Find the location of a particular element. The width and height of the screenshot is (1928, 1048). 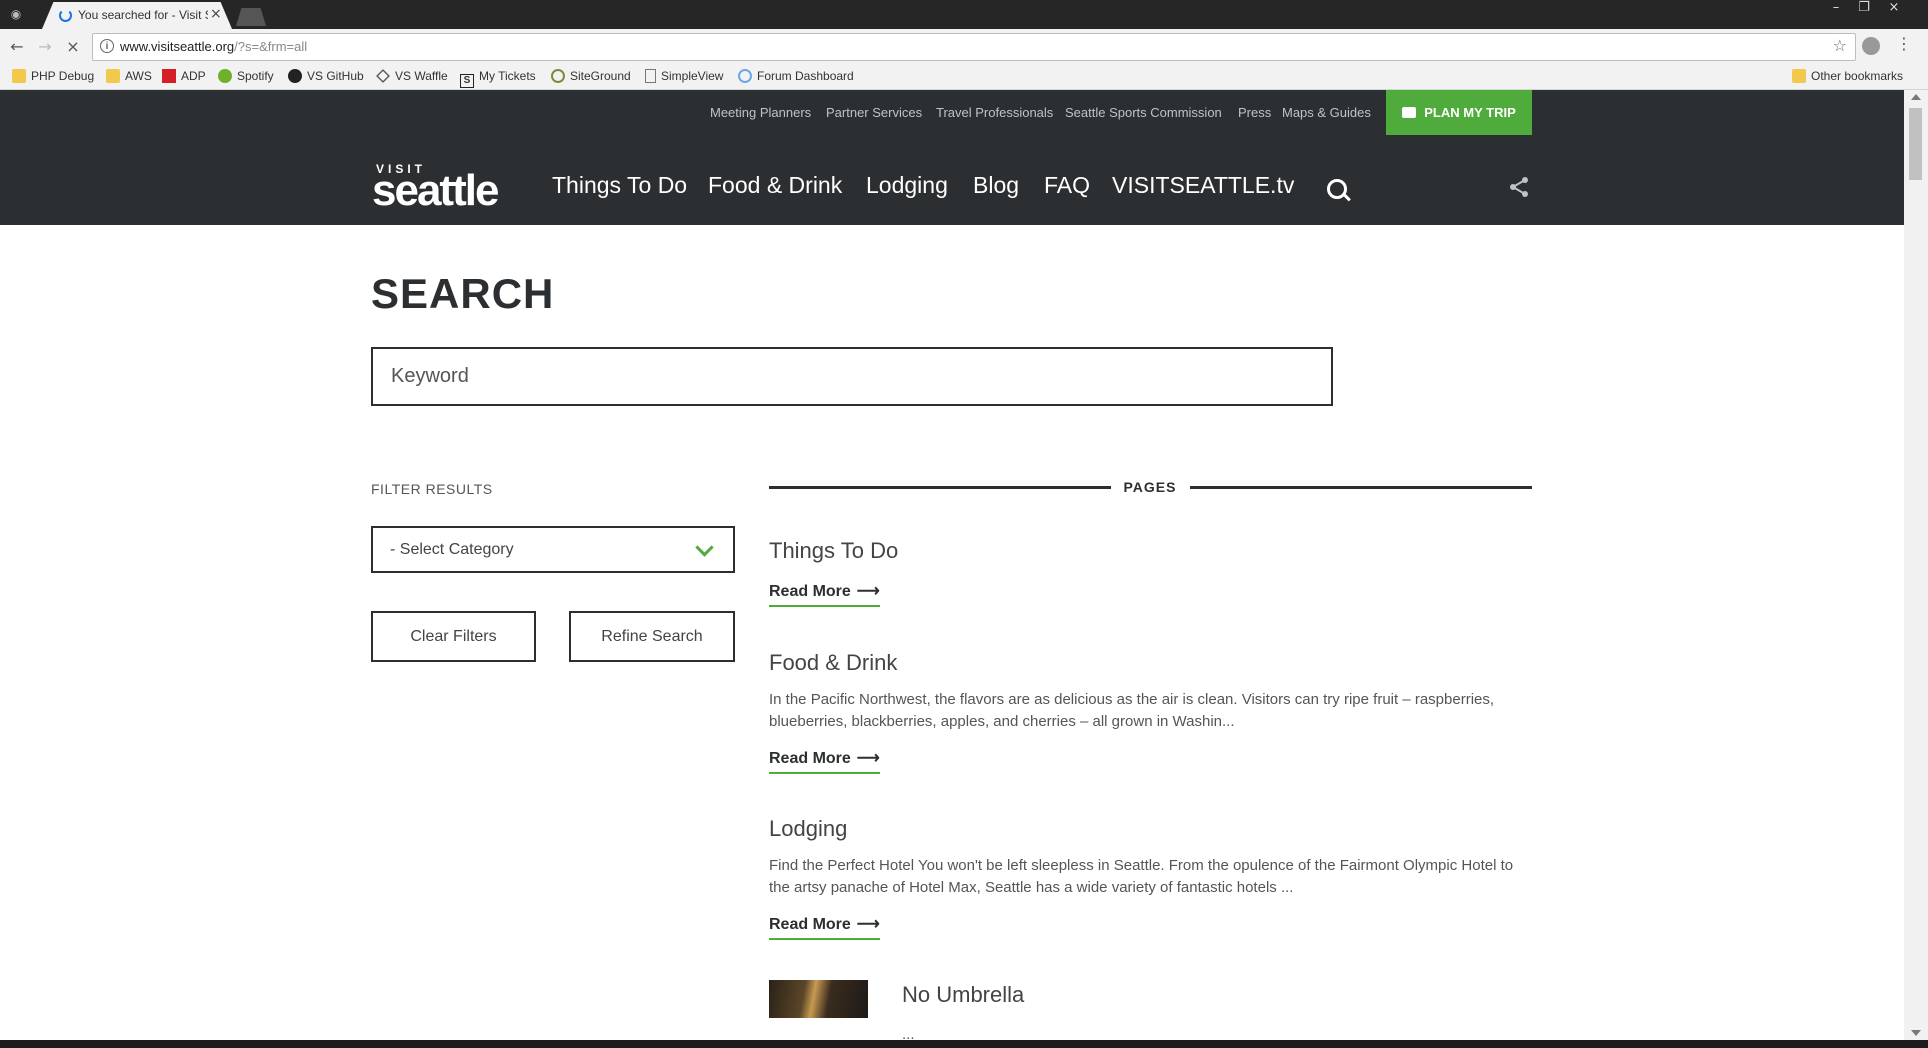

other-bookmarks: Other bookmarks is located at coordinates (1847, 76).